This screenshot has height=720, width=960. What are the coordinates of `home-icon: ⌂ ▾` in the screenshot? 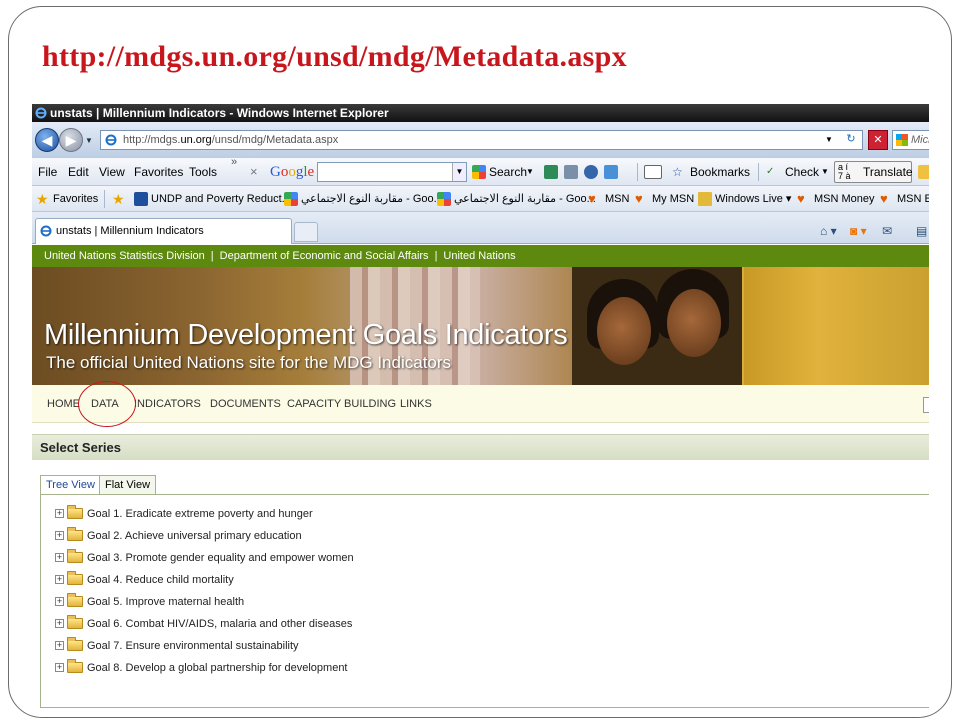 It's located at (828, 231).